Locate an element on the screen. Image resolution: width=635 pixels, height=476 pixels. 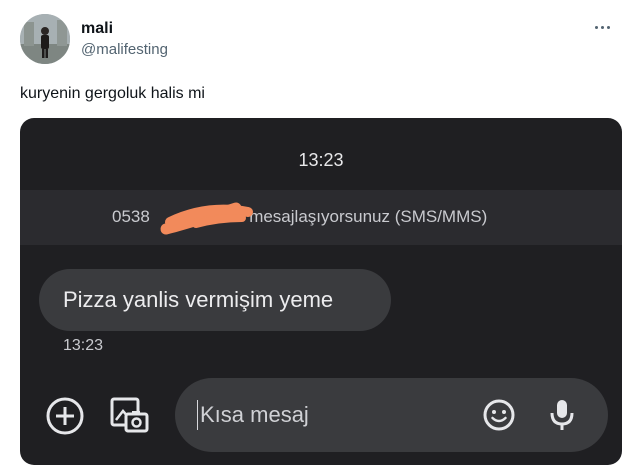
gallery-camera-icon is located at coordinates (129, 416).